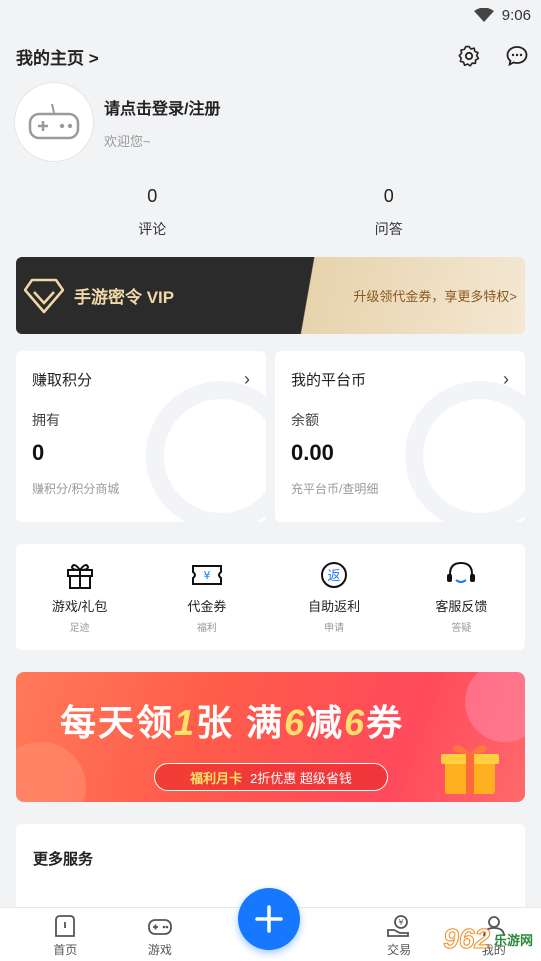 This screenshot has height=961, width=541. Describe the element at coordinates (152, 212) in the screenshot. I see `stat-comments: 0 评论` at that location.